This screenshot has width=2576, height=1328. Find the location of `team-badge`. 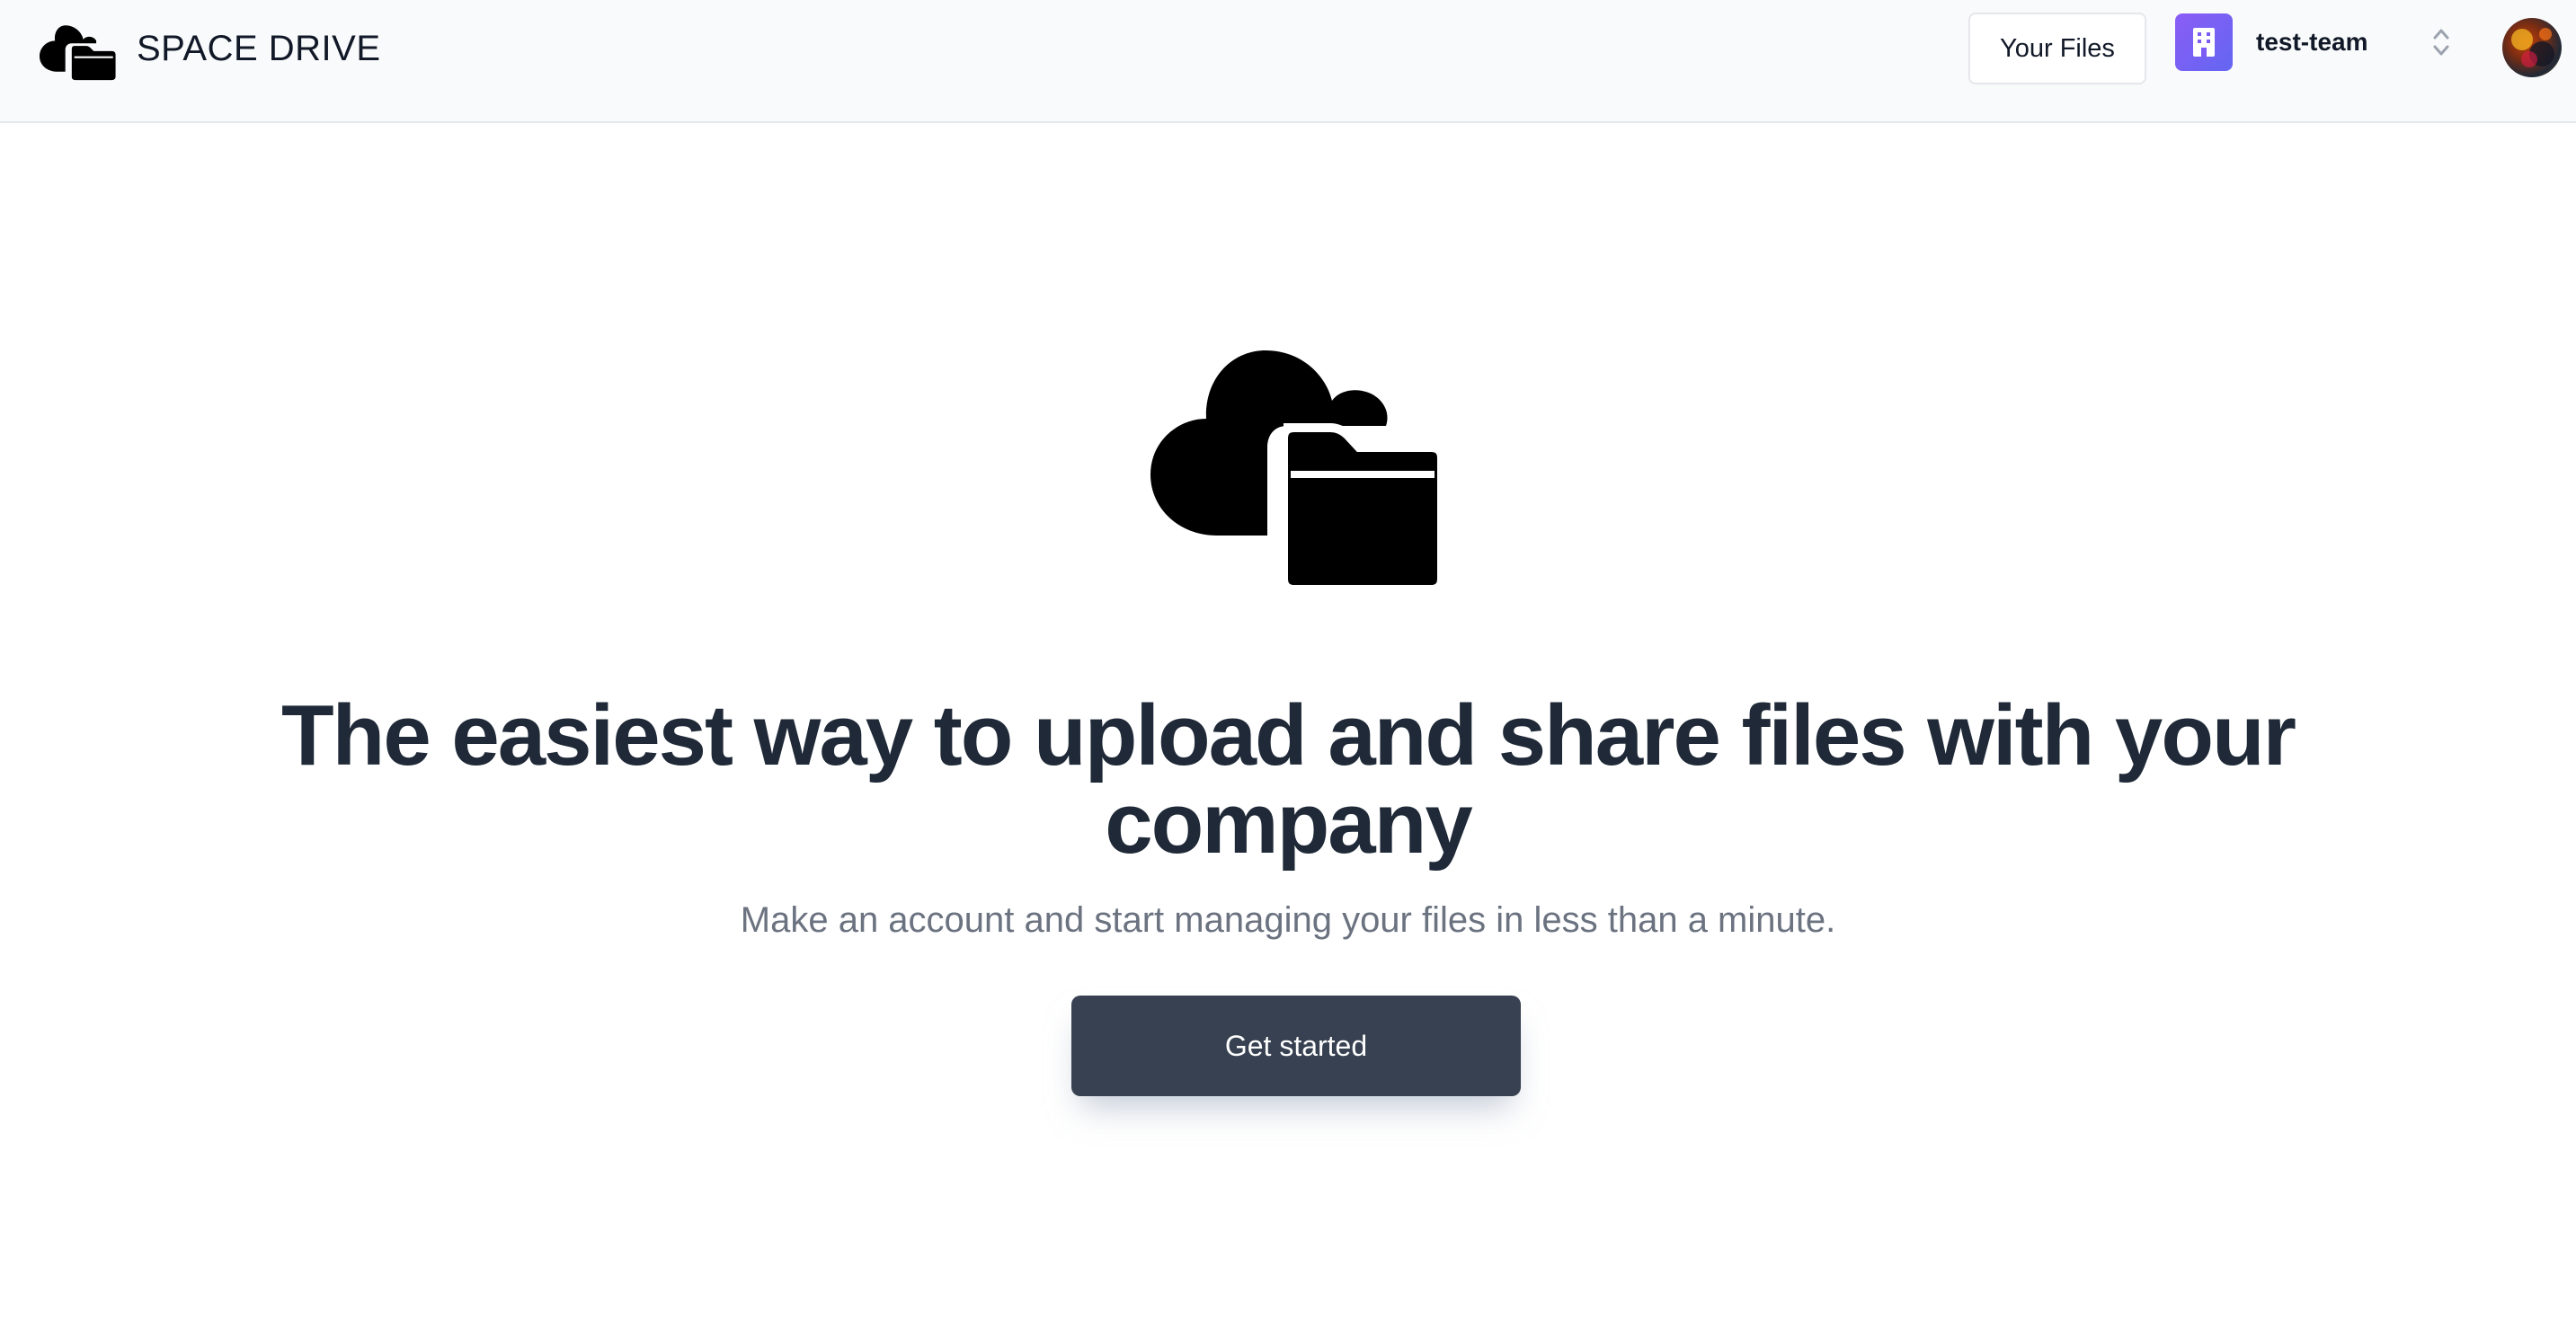

team-badge is located at coordinates (2204, 42).